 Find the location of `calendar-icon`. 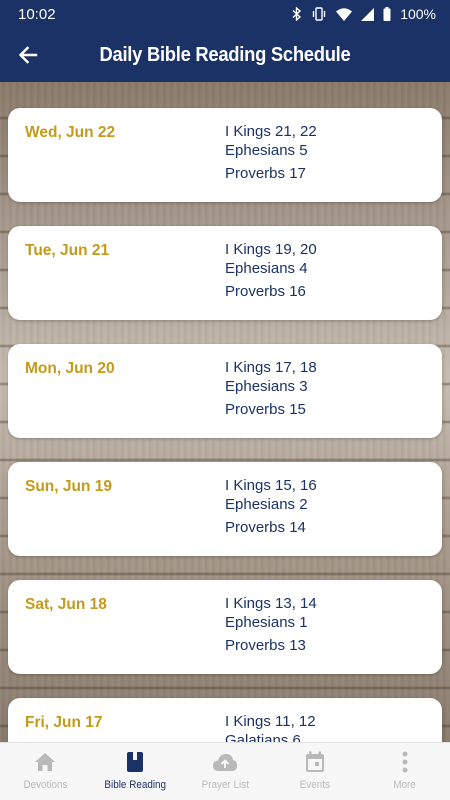

calendar-icon is located at coordinates (315, 762).